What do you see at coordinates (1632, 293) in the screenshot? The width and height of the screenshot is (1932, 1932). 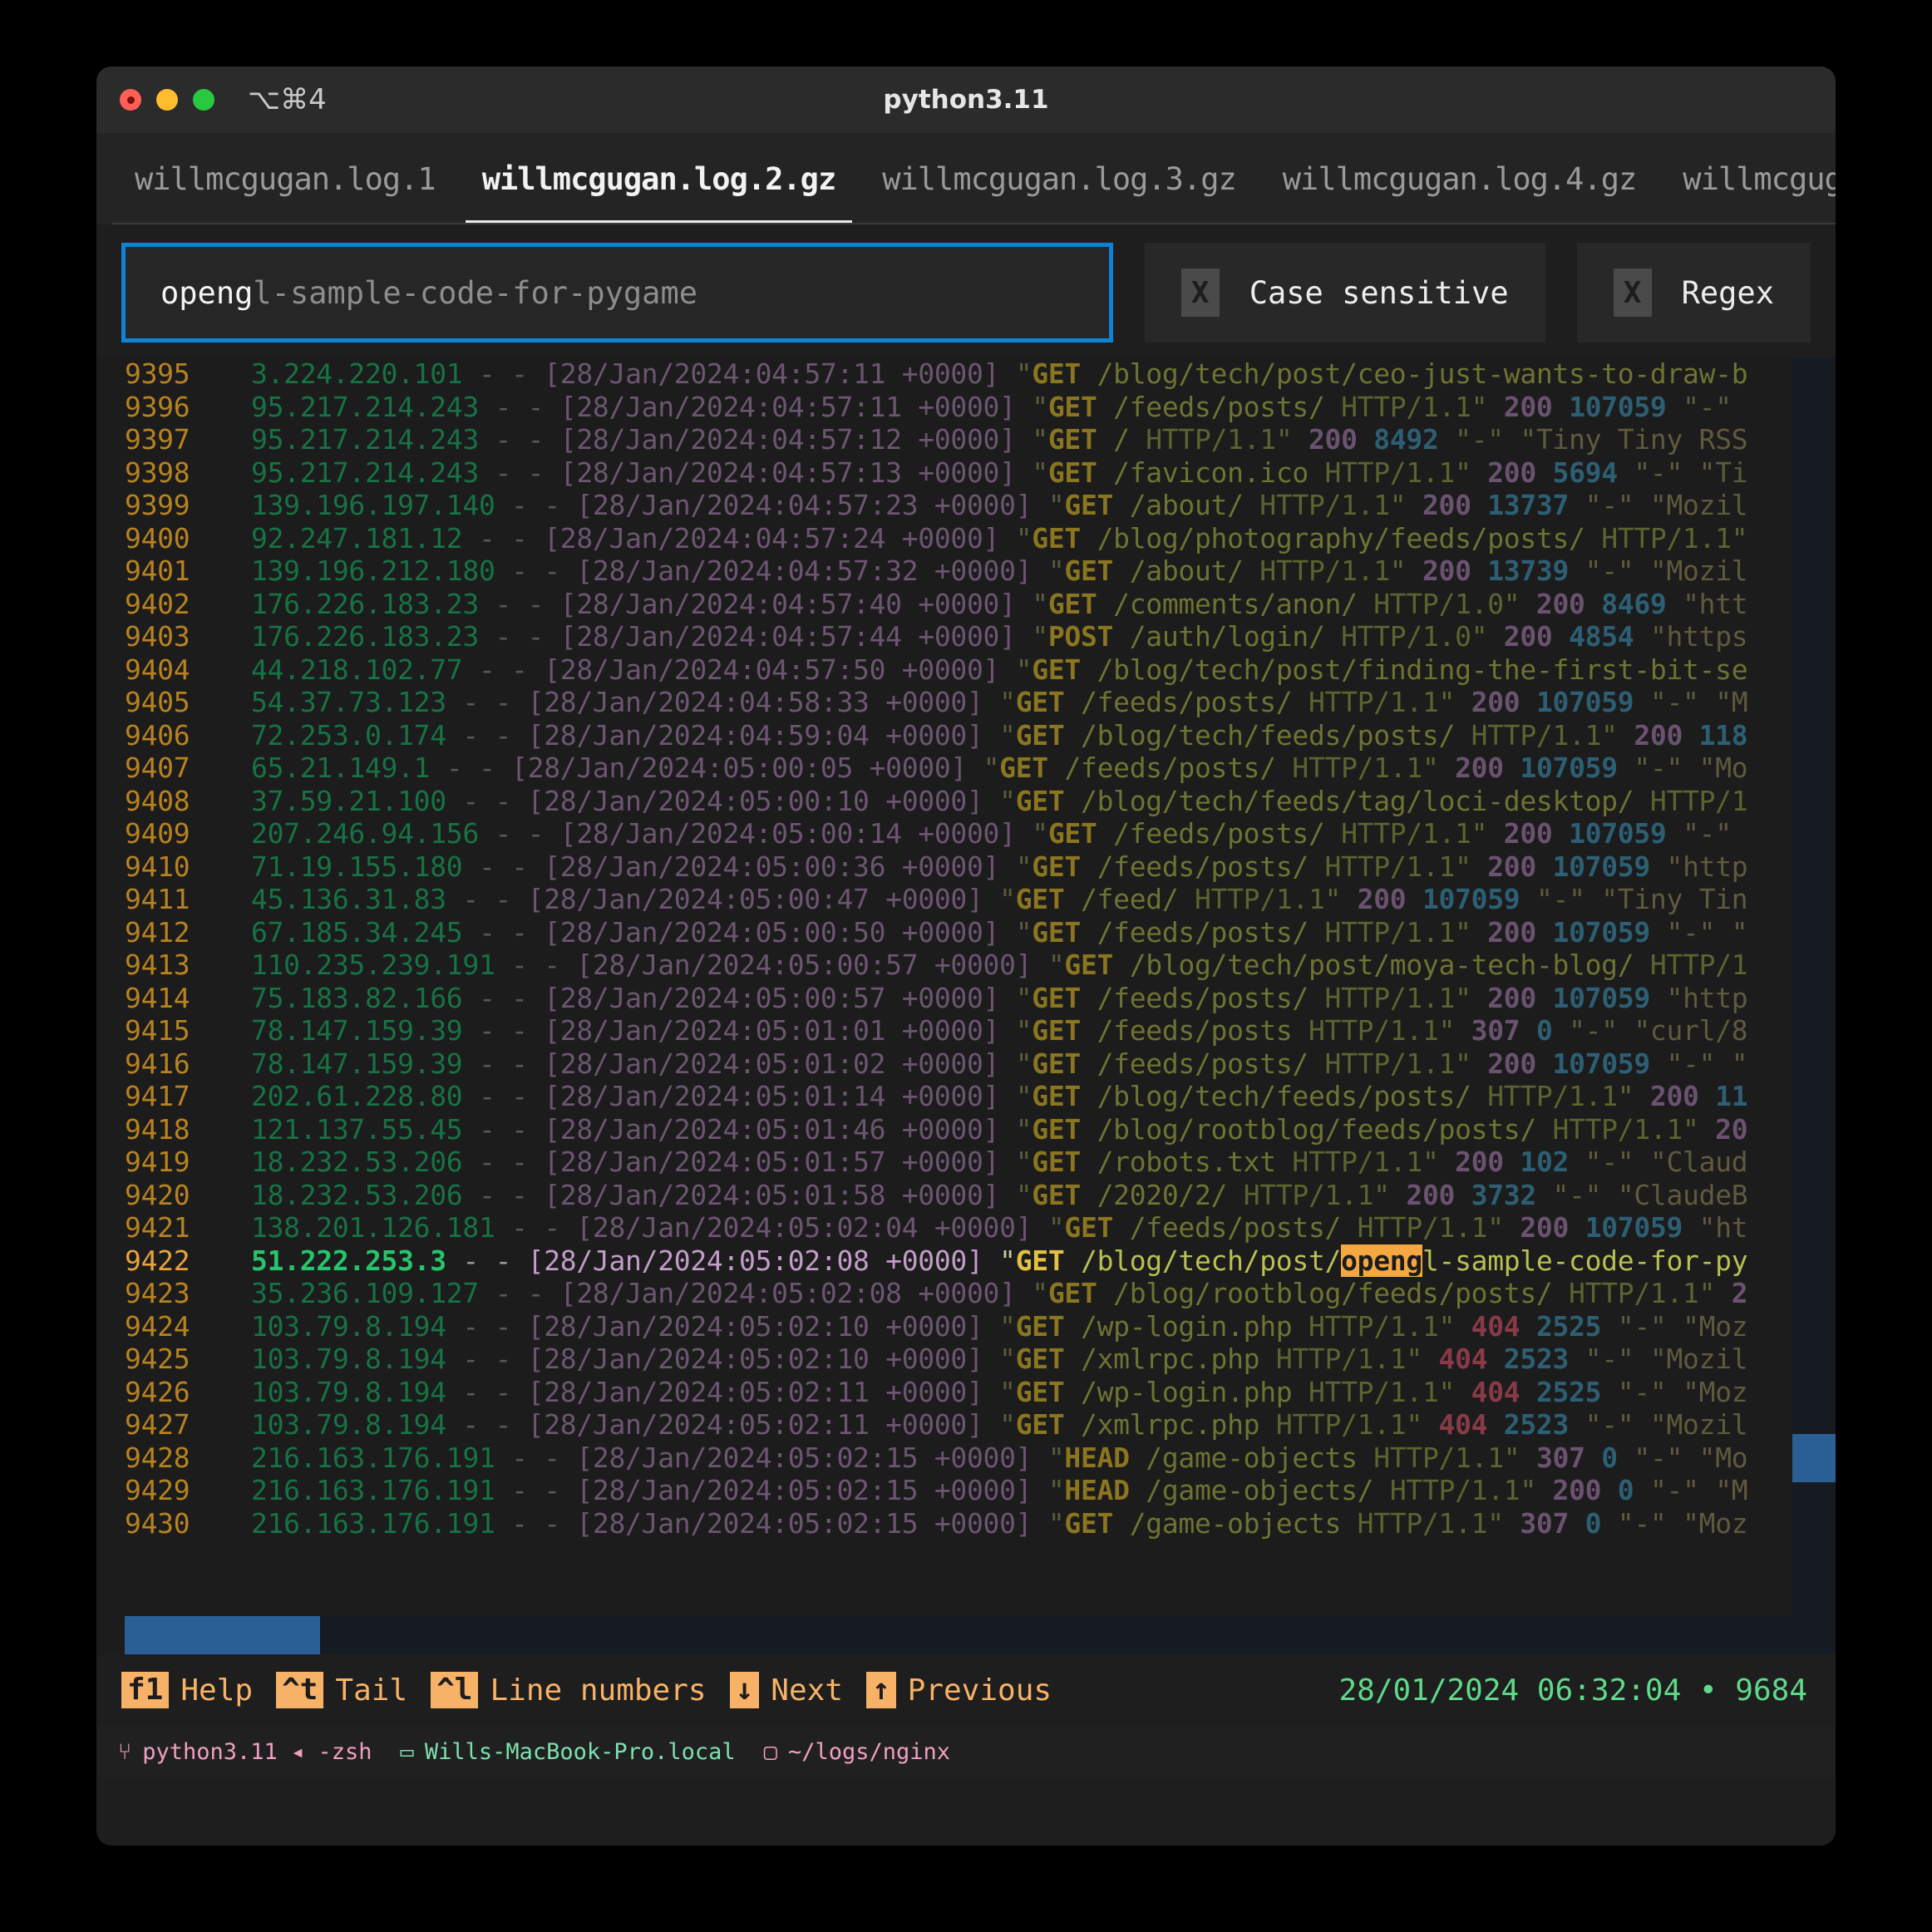 I see `regex-checkbox-icon: X` at bounding box center [1632, 293].